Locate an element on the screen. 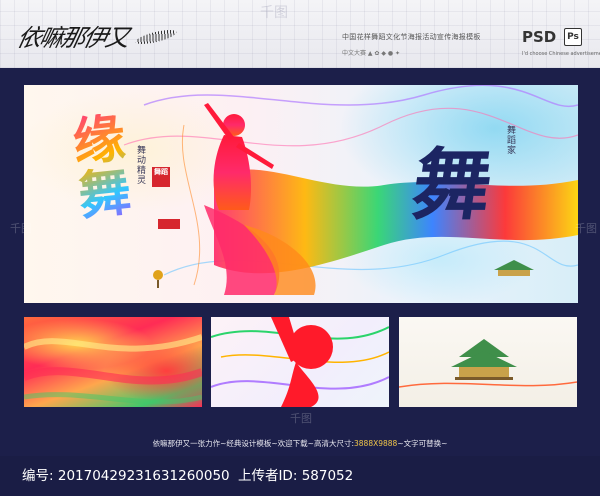  poster-vertical-text-right: 舞蹈家 is located at coordinates (510, 140).